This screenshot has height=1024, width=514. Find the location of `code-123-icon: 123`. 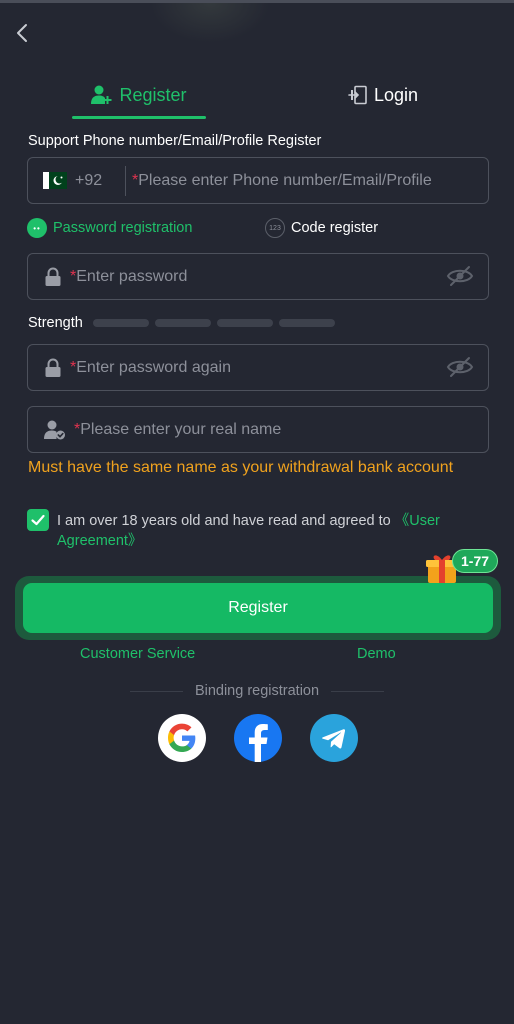

code-123-icon: 123 is located at coordinates (275, 228).